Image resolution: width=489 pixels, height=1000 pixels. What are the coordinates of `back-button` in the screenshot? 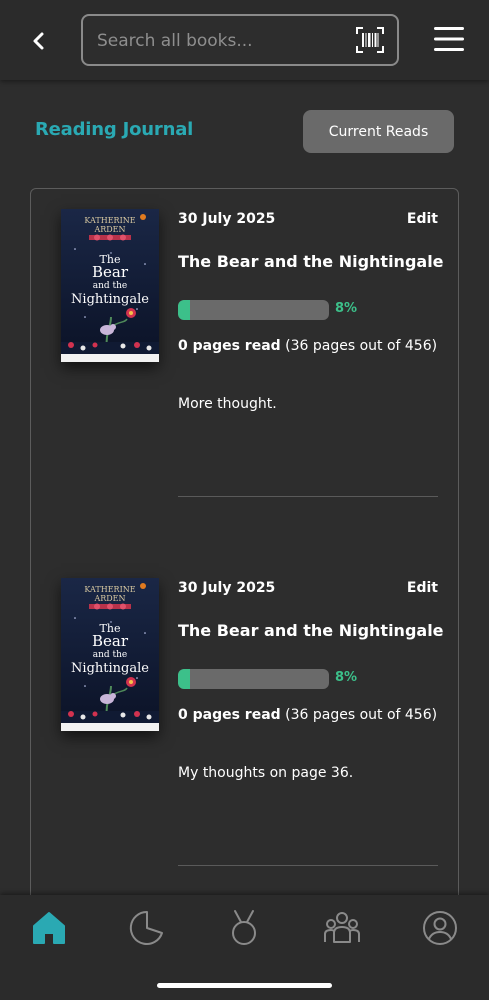 It's located at (39, 41).